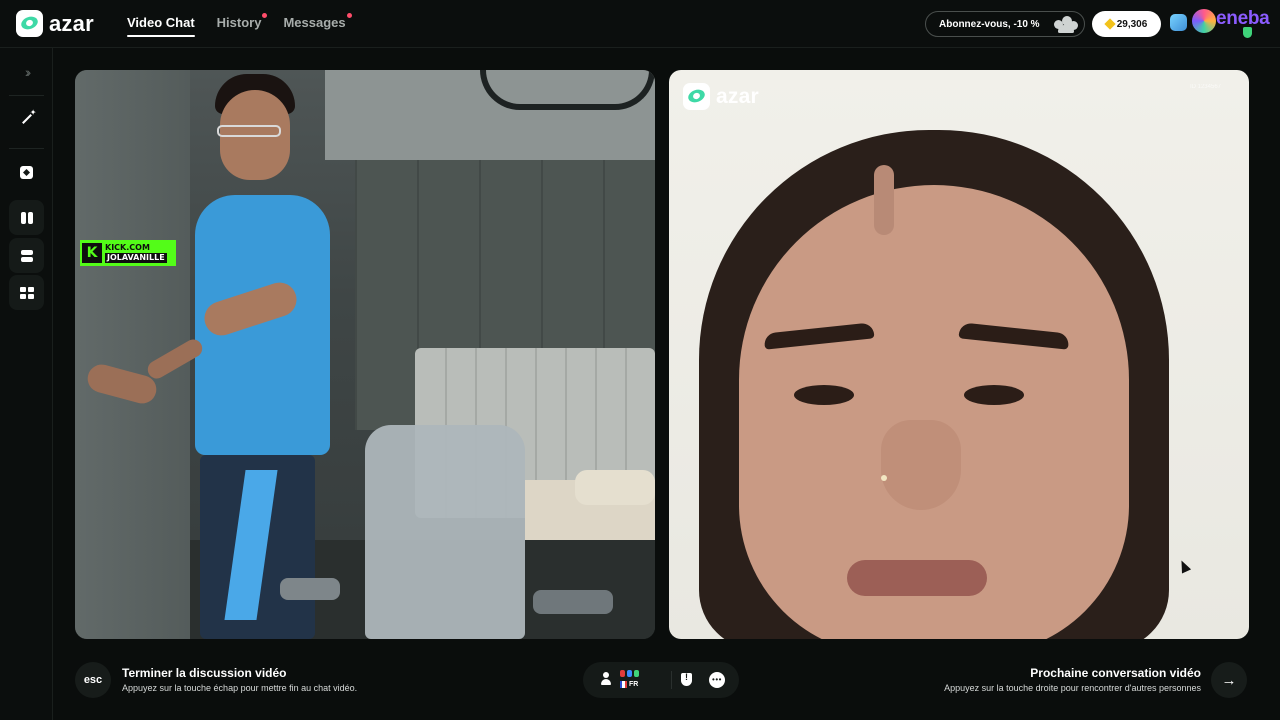  What do you see at coordinates (26, 384) in the screenshot?
I see `sidebar: ››` at bounding box center [26, 384].